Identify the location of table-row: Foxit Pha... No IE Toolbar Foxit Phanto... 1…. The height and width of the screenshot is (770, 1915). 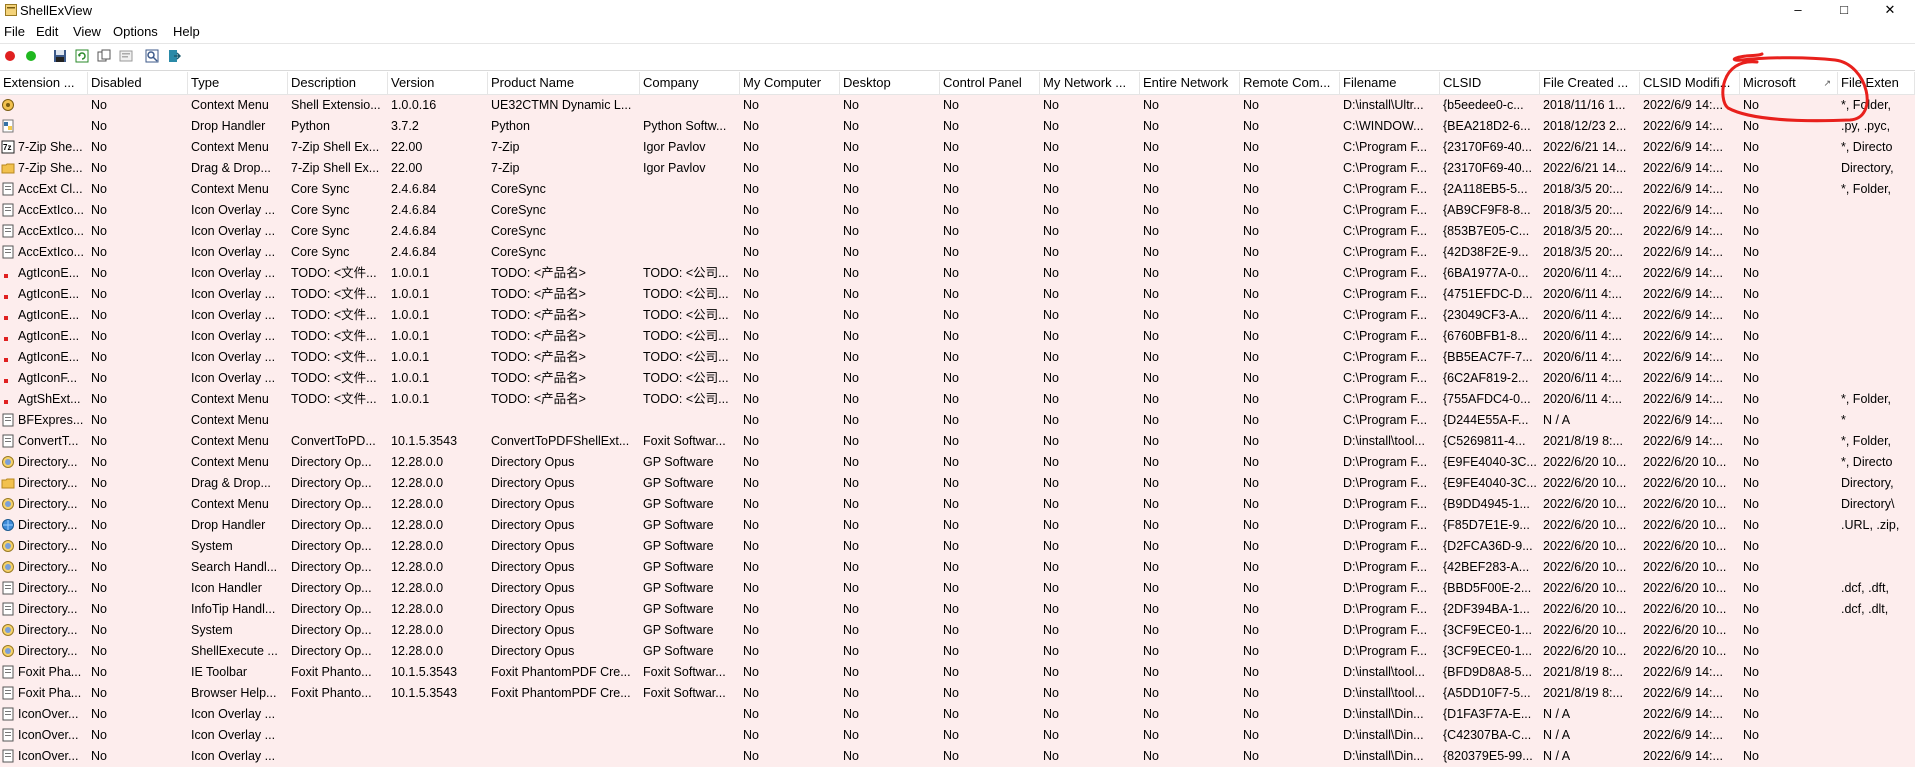
(957, 672).